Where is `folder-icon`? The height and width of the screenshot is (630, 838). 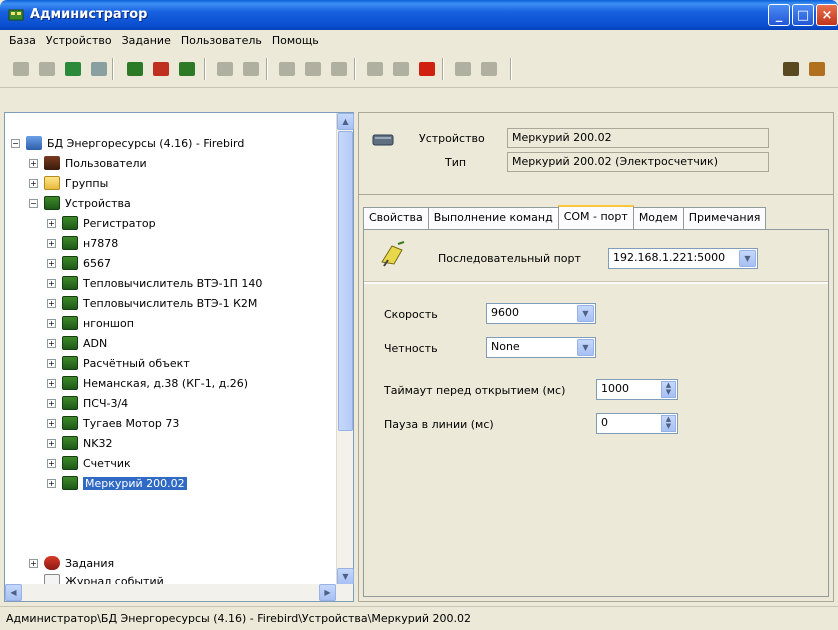
folder-icon is located at coordinates (463, 69).